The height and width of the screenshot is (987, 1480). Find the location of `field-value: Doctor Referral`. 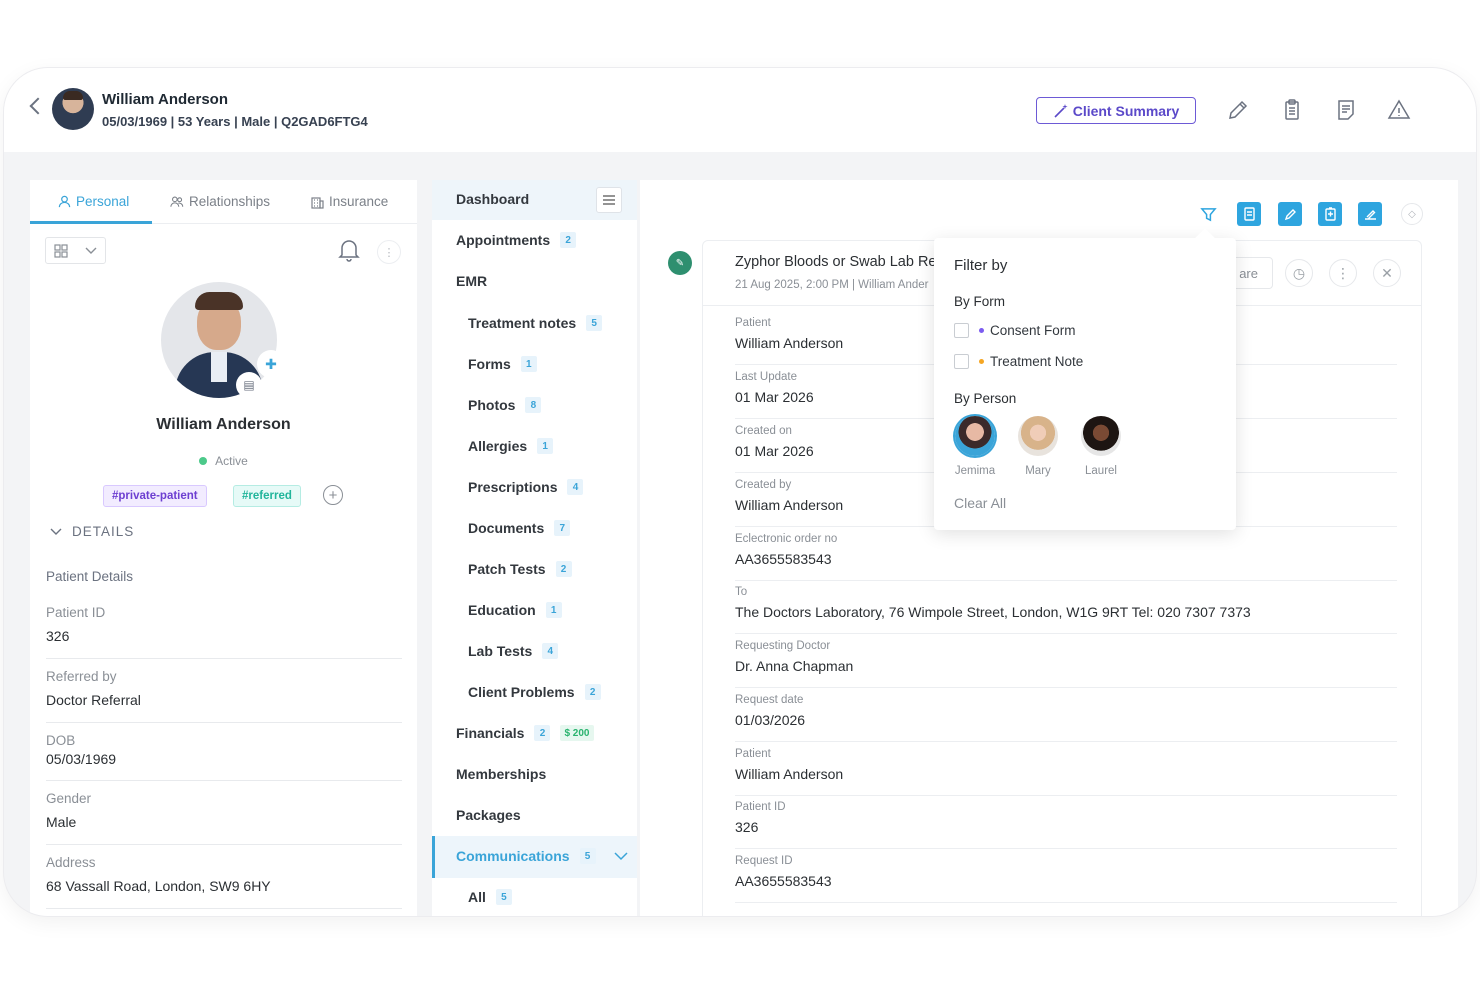

field-value: Doctor Referral is located at coordinates (93, 700).